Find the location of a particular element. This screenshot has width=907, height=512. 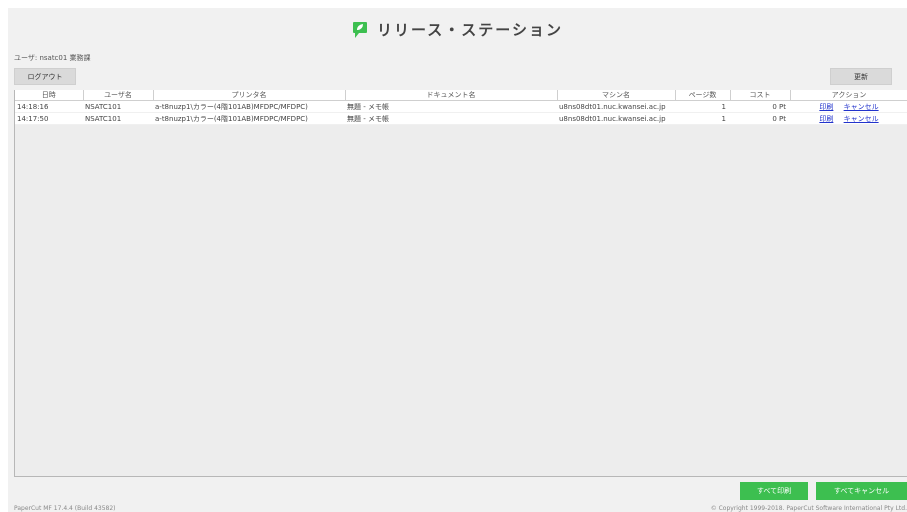

column-header-printer: プリンタ名 is located at coordinates (249, 95).